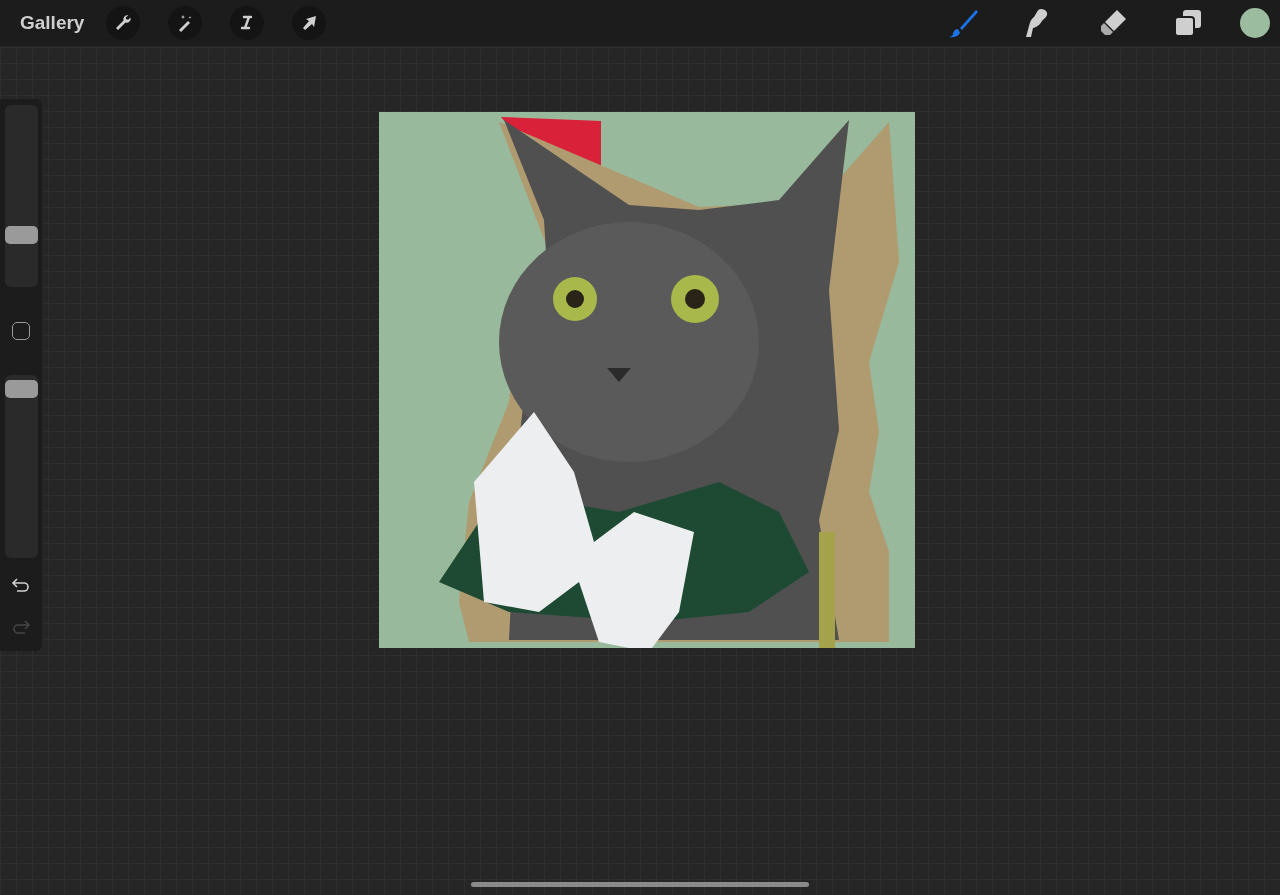 The height and width of the screenshot is (895, 1280). Describe the element at coordinates (21, 627) in the screenshot. I see `redo-icon` at that location.